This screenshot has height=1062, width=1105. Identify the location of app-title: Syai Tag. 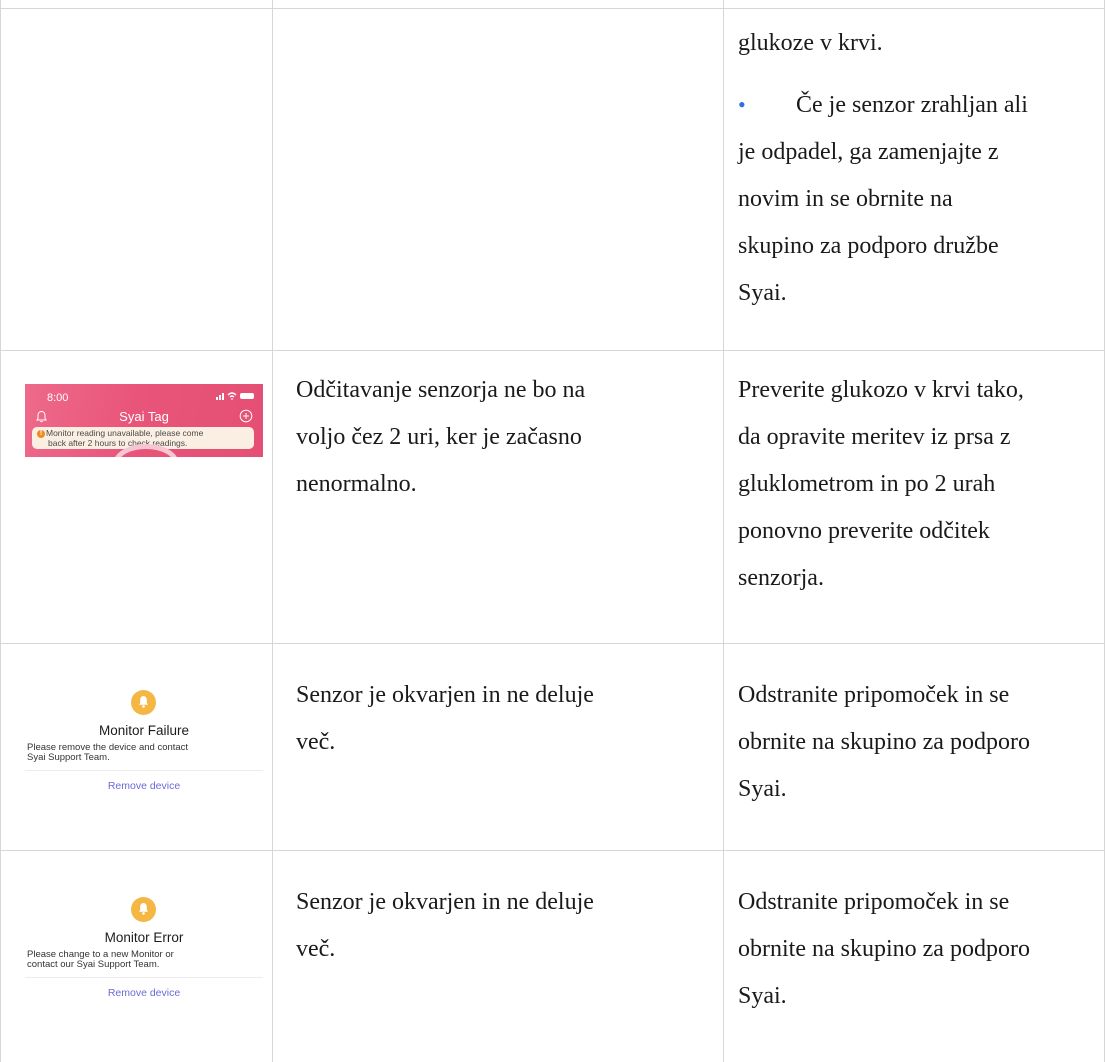
(144, 416).